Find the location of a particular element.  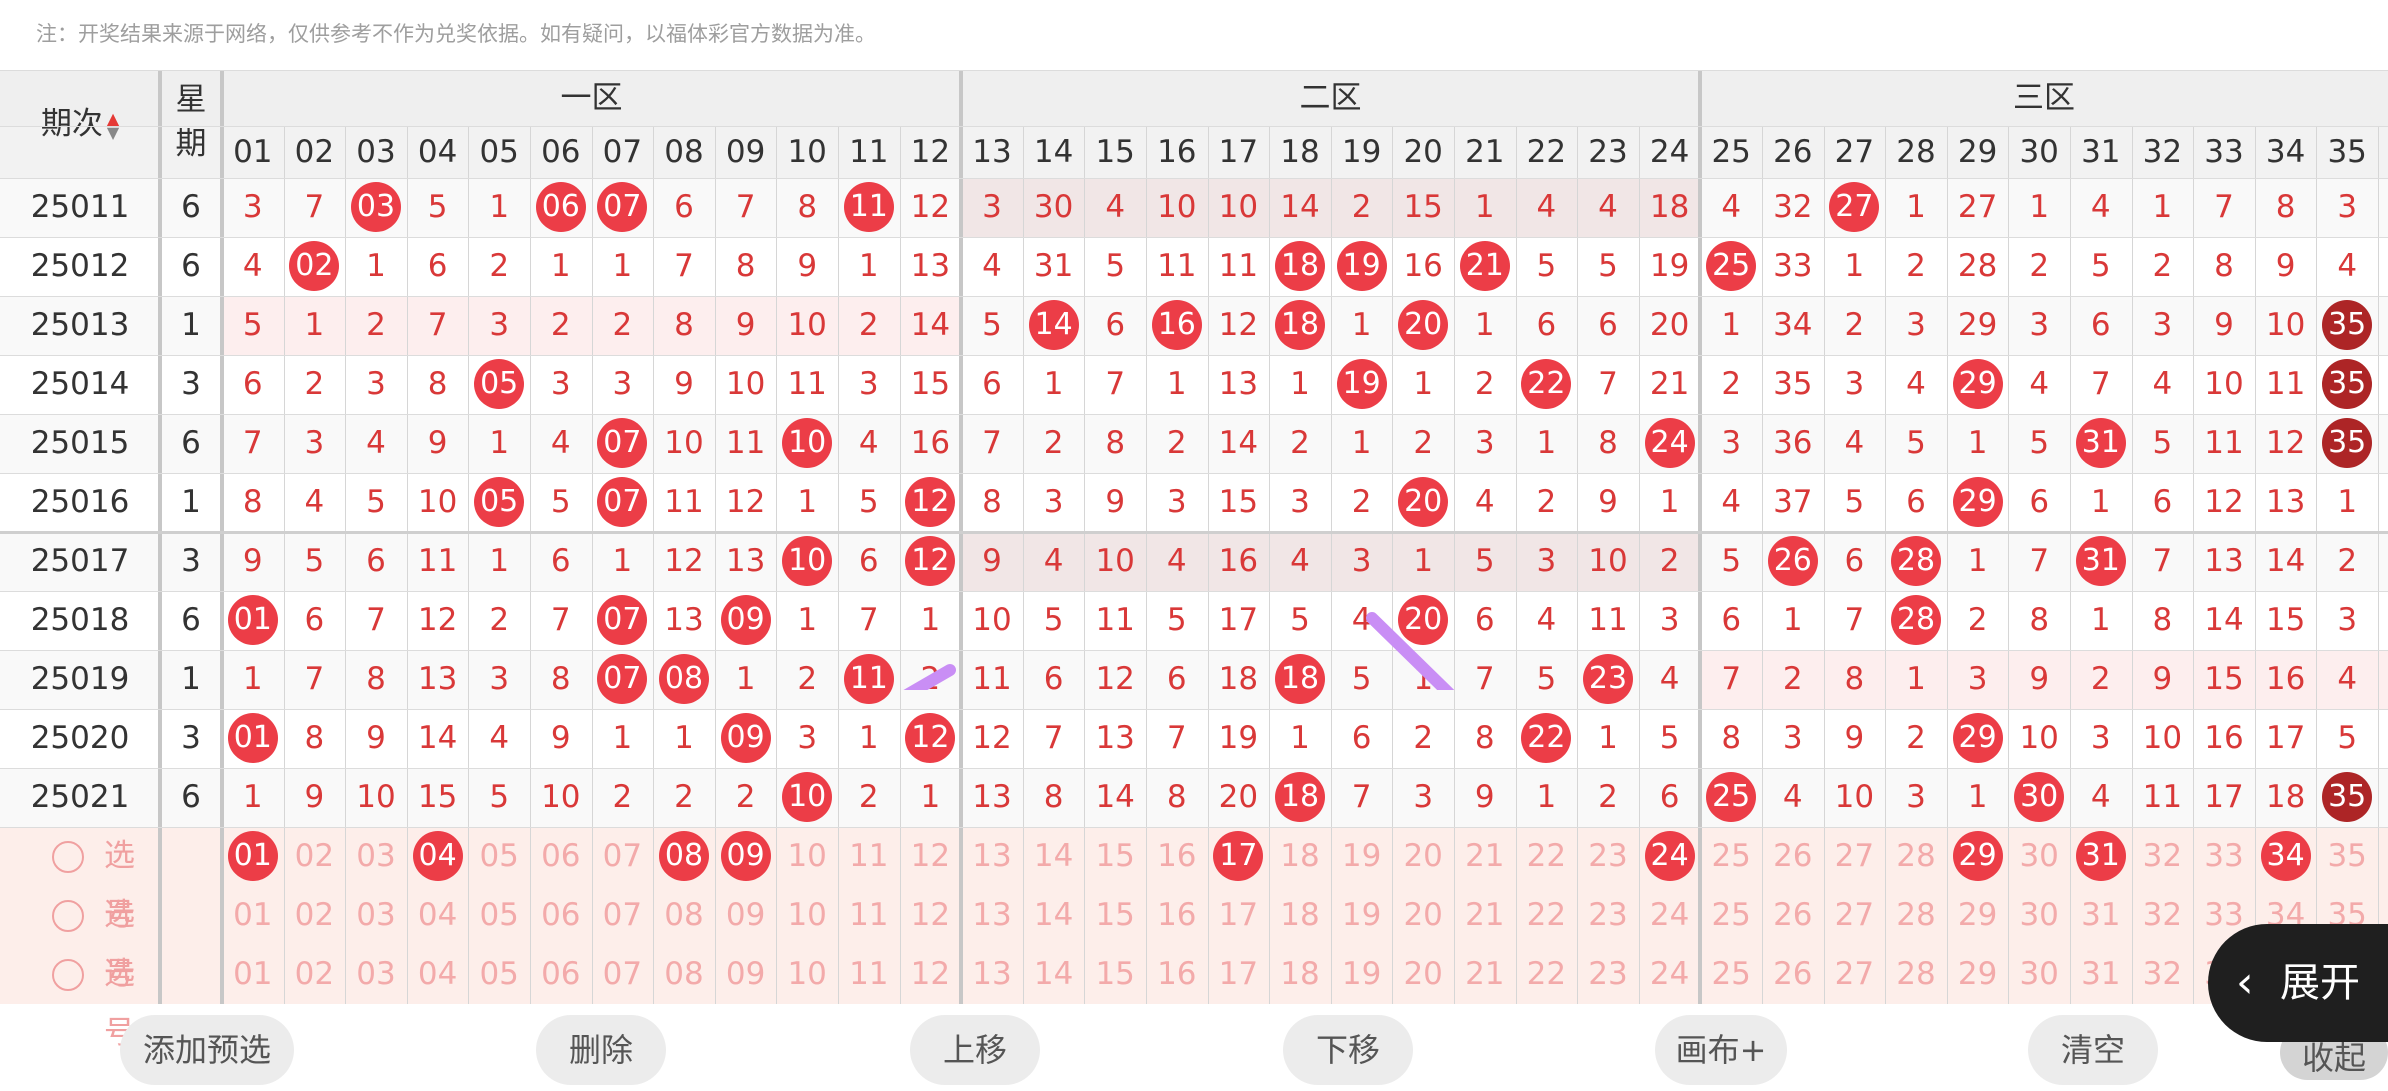

move-up-button: 上移 is located at coordinates (975, 1050).